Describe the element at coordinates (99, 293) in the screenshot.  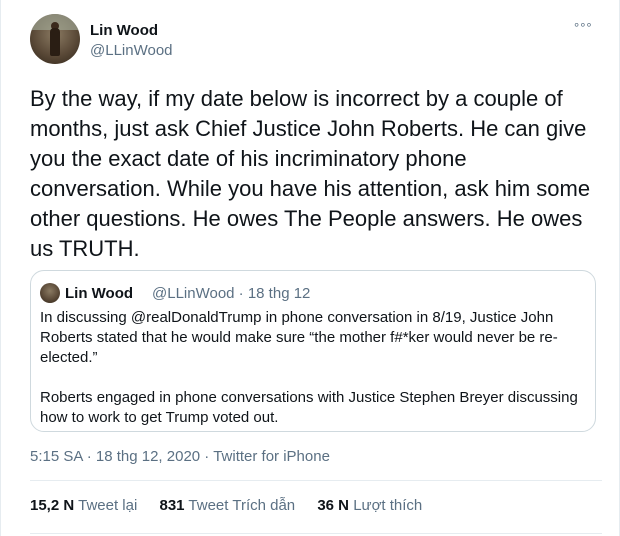
I see `quoted-author-name: Lin Wood` at that location.